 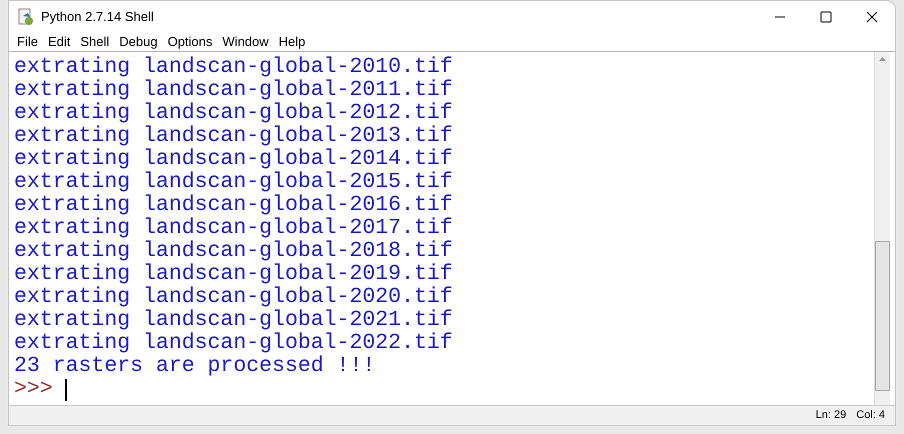 I want to click on menu-item: Help, so click(x=292, y=42).